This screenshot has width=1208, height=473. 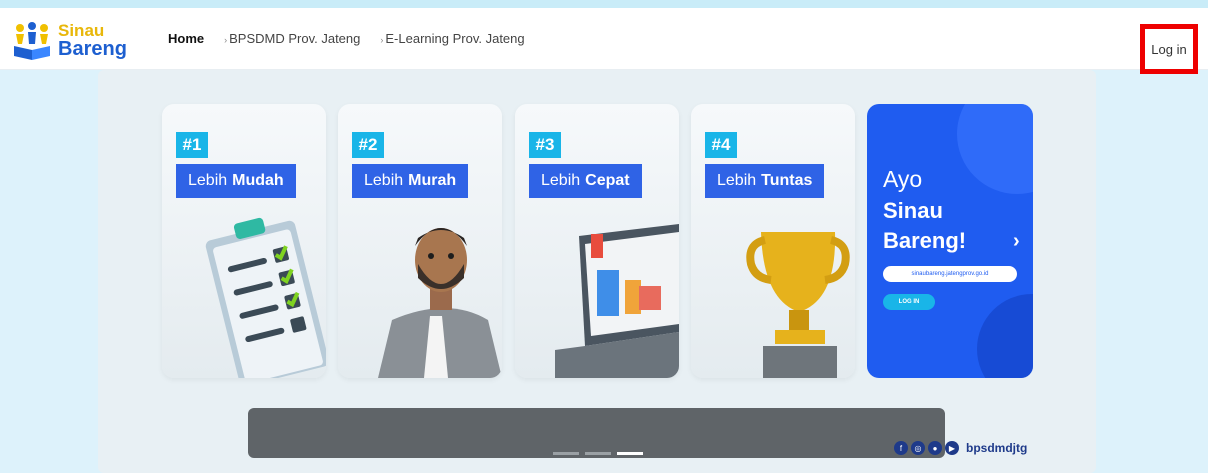 What do you see at coordinates (952, 448) in the screenshot?
I see `youtube-icon: ▶` at bounding box center [952, 448].